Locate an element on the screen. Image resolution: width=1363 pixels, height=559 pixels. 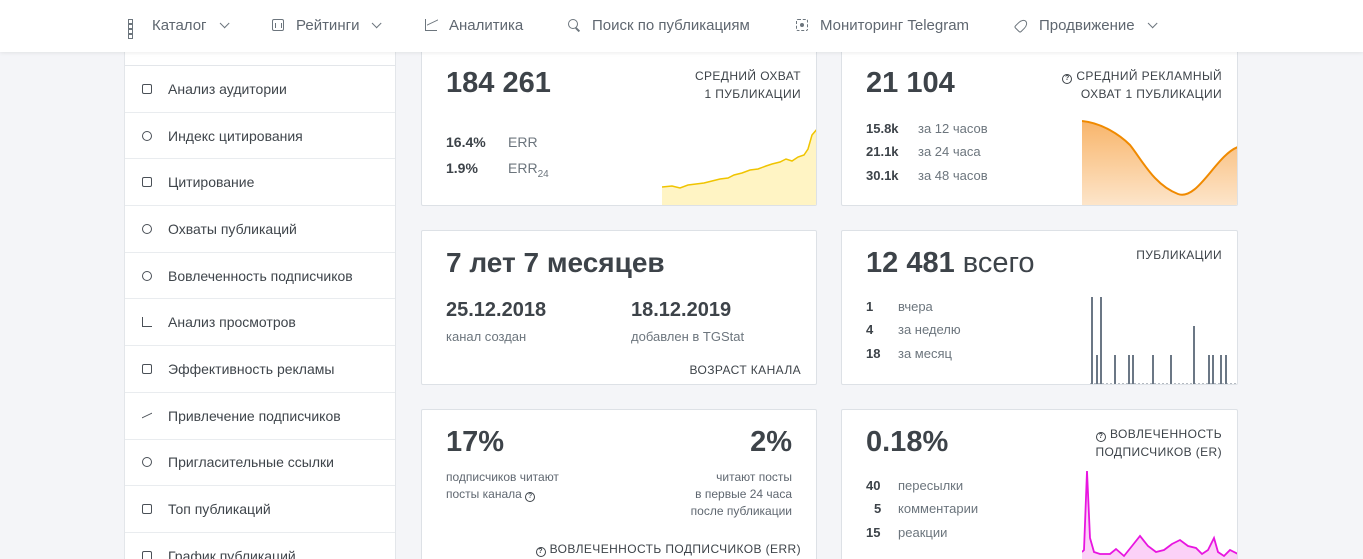
ad-reach-value: 21 104 is located at coordinates (910, 83).